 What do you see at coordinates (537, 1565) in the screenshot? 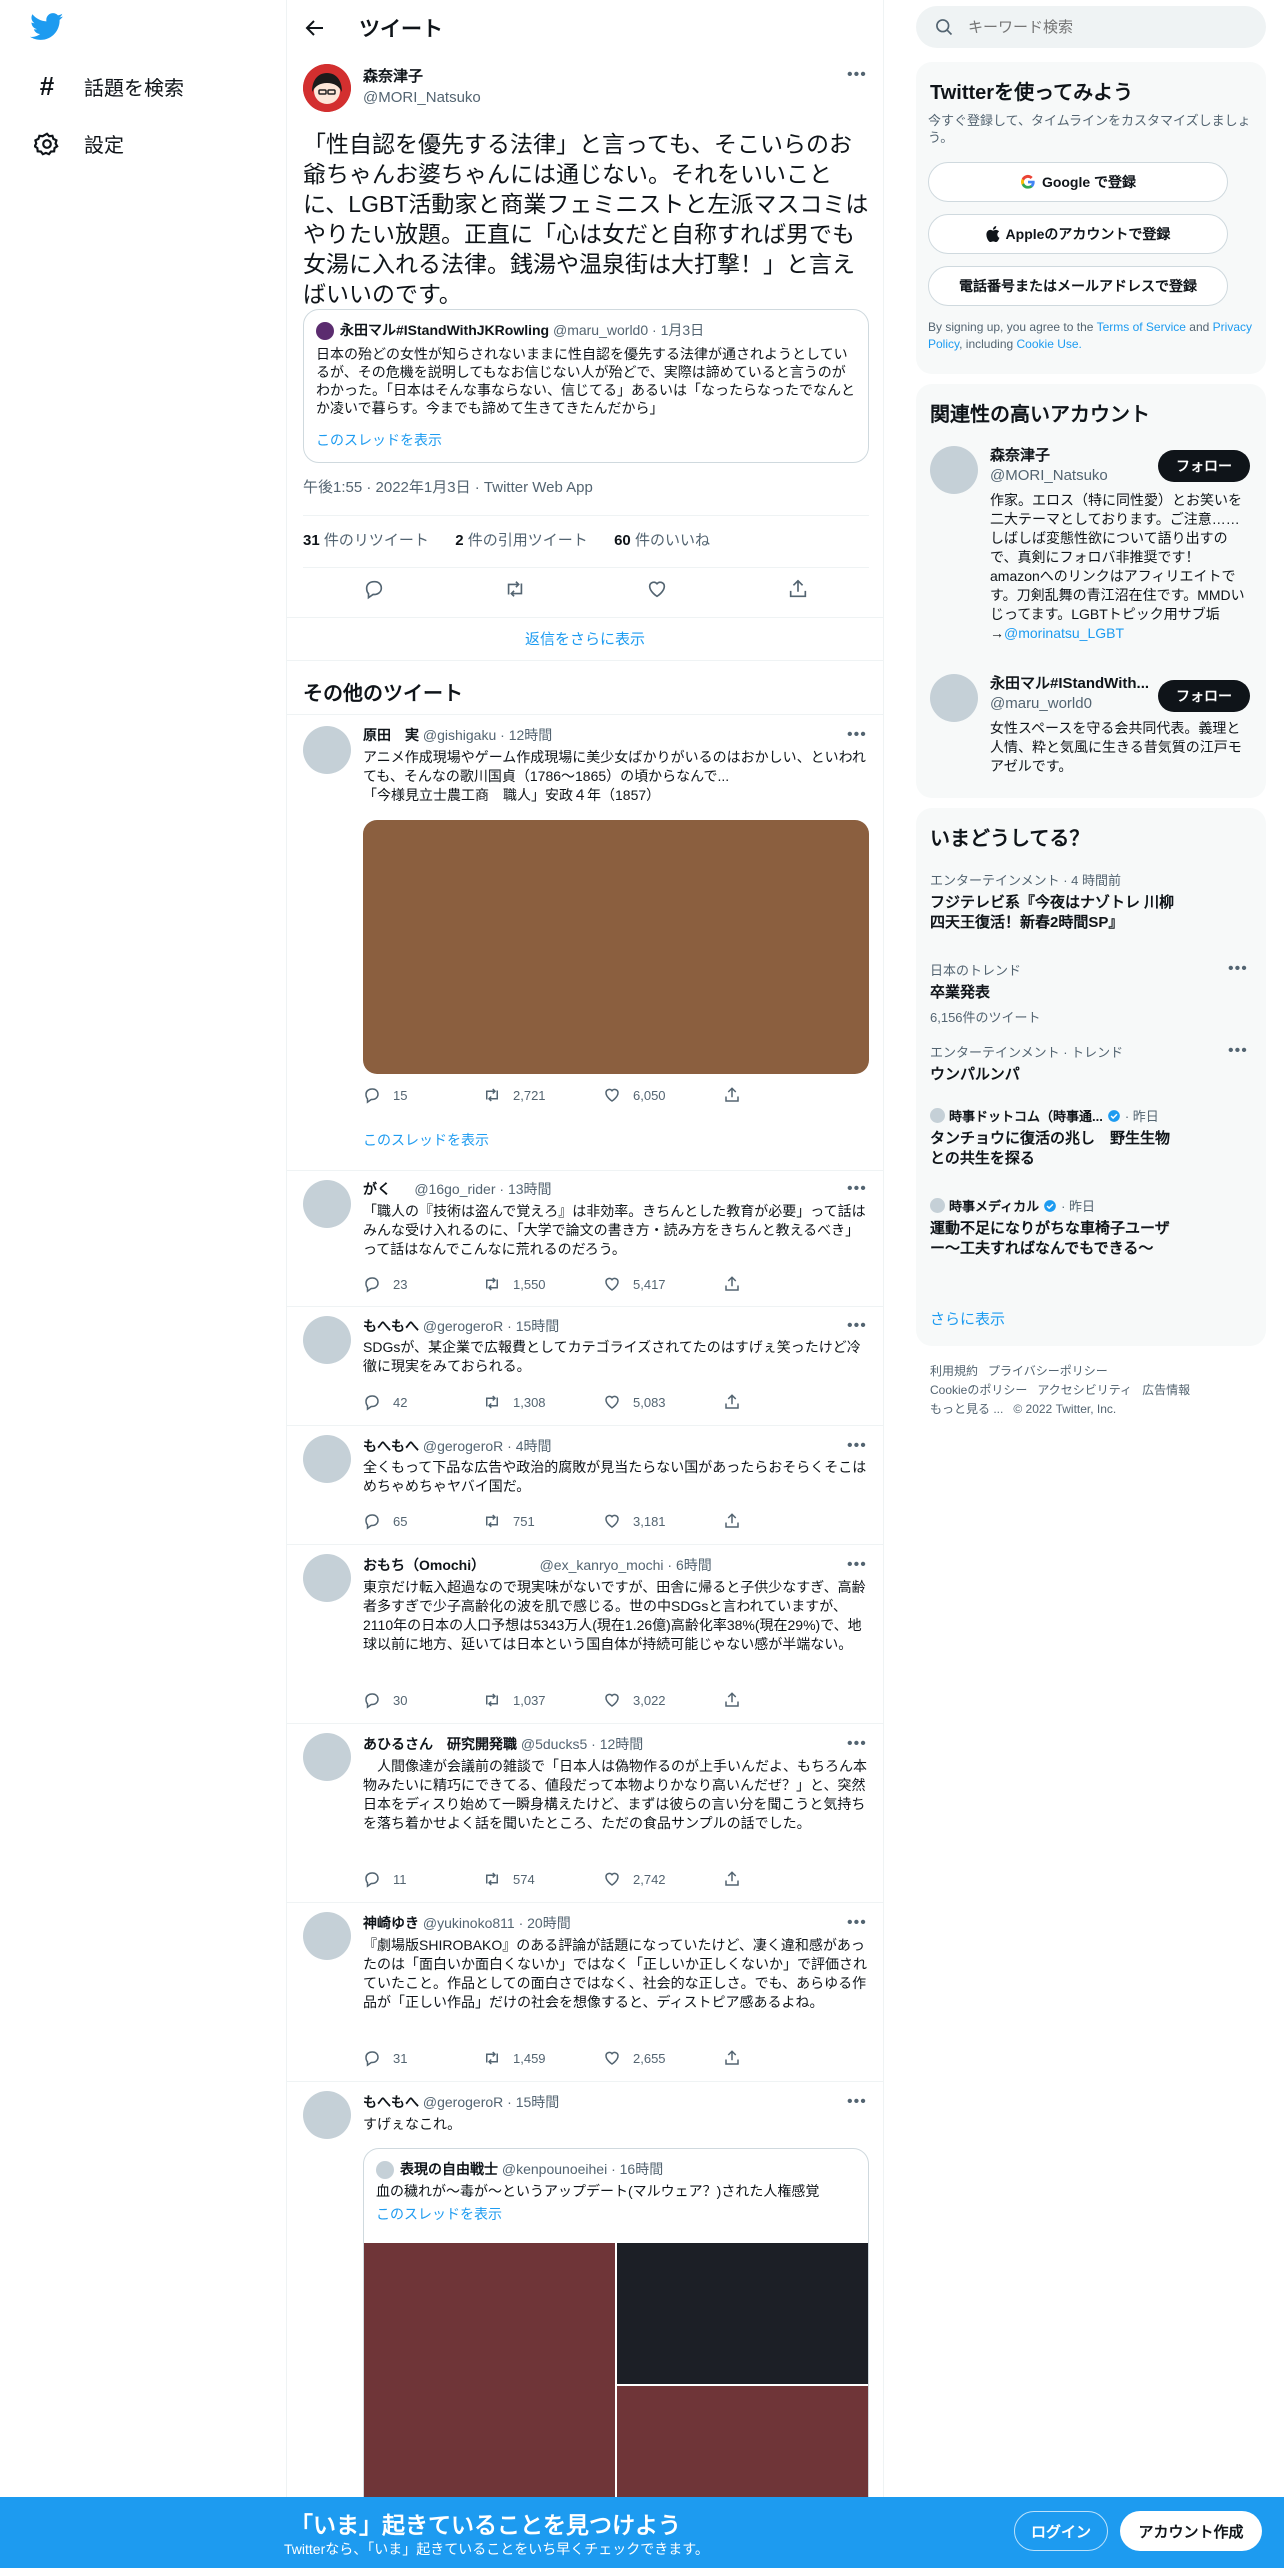
I see `tweet-author: おもち（Omochi） @ex_kanryo_mochi · 6時間` at bounding box center [537, 1565].